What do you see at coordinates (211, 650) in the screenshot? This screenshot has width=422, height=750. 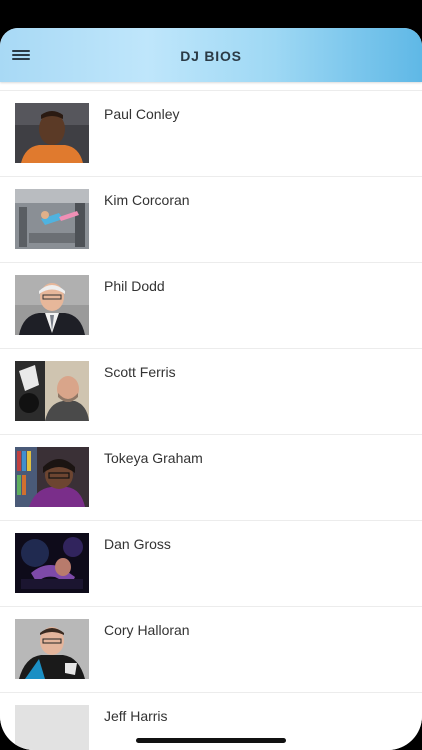 I see `dj-list-item: Cory Halloran` at bounding box center [211, 650].